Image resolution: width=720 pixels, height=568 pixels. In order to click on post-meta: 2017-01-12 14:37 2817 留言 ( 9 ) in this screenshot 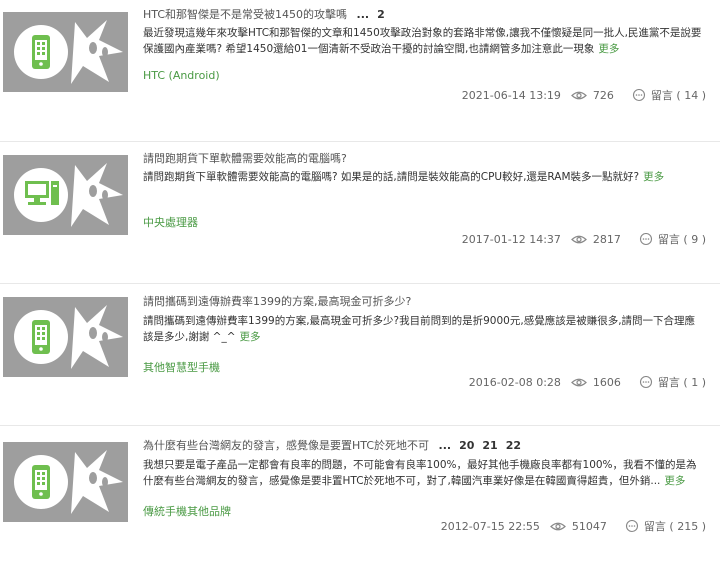, I will do `click(584, 239)`.